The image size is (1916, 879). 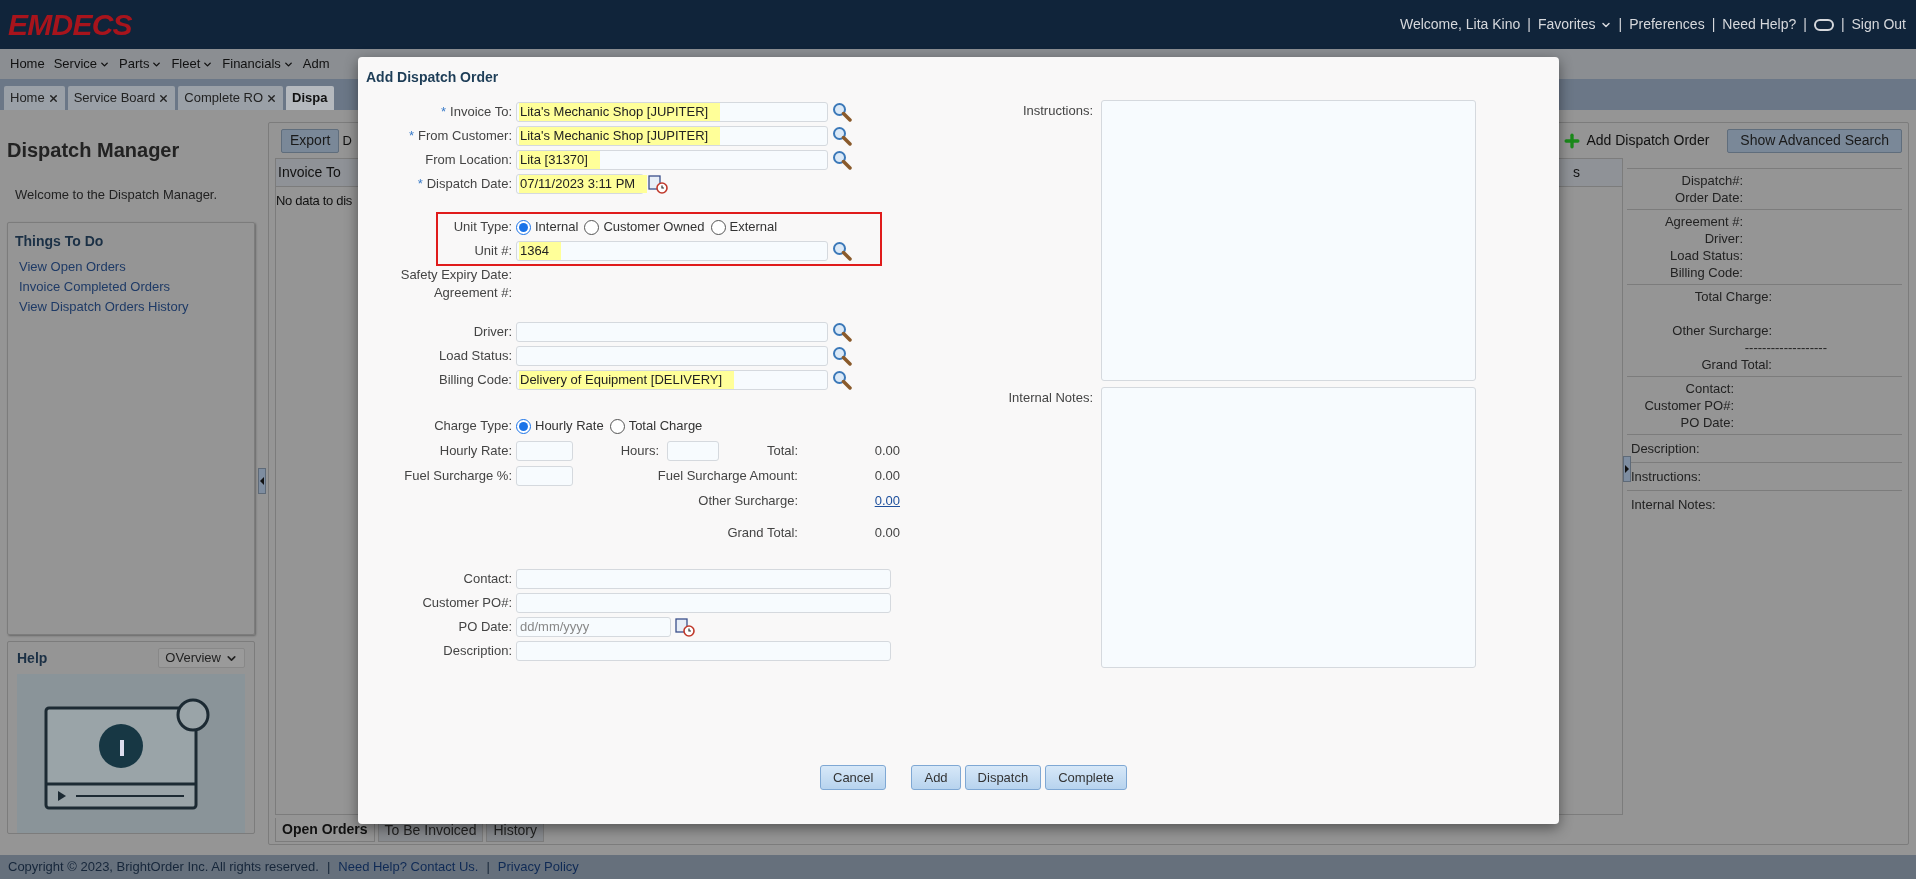 What do you see at coordinates (1706, 255) in the screenshot?
I see `detail-label: Load Status:` at bounding box center [1706, 255].